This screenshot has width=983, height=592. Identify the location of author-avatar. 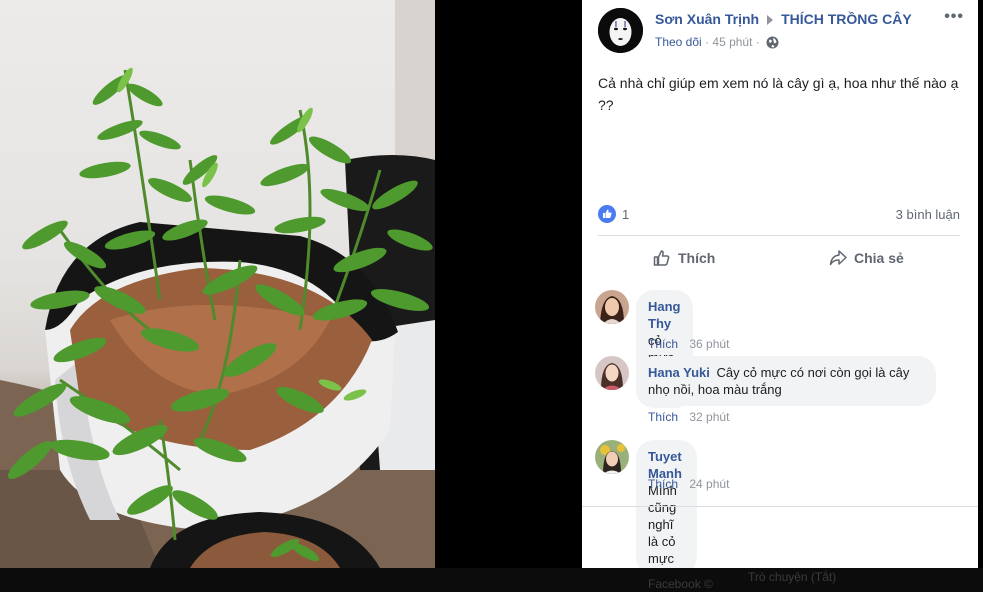
(620, 30).